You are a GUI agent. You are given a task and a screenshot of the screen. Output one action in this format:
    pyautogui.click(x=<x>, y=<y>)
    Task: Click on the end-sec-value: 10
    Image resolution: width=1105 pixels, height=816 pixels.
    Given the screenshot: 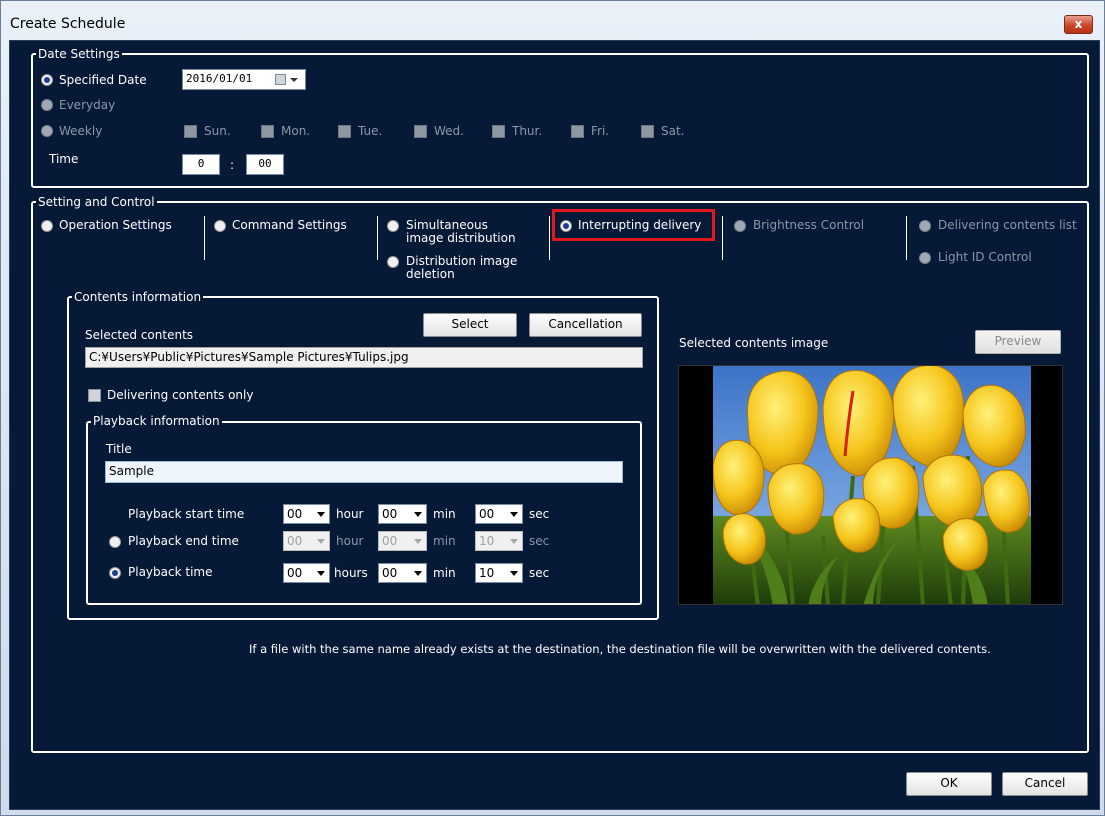 What is the action you would take?
    pyautogui.click(x=487, y=541)
    